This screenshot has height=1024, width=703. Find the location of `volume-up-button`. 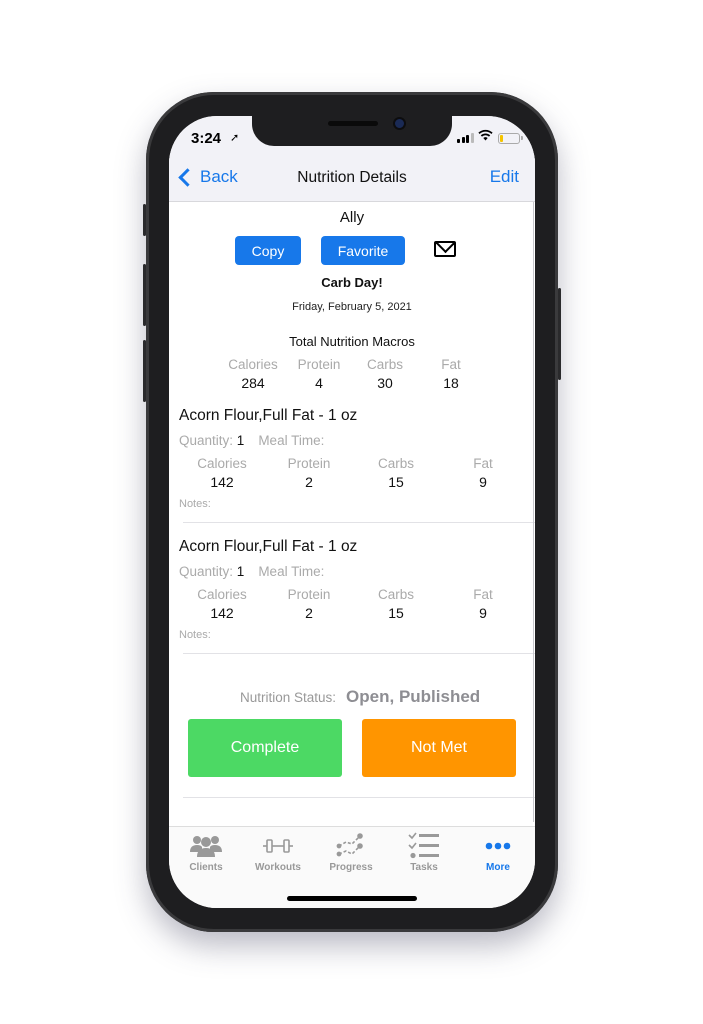

volume-up-button is located at coordinates (144, 295).